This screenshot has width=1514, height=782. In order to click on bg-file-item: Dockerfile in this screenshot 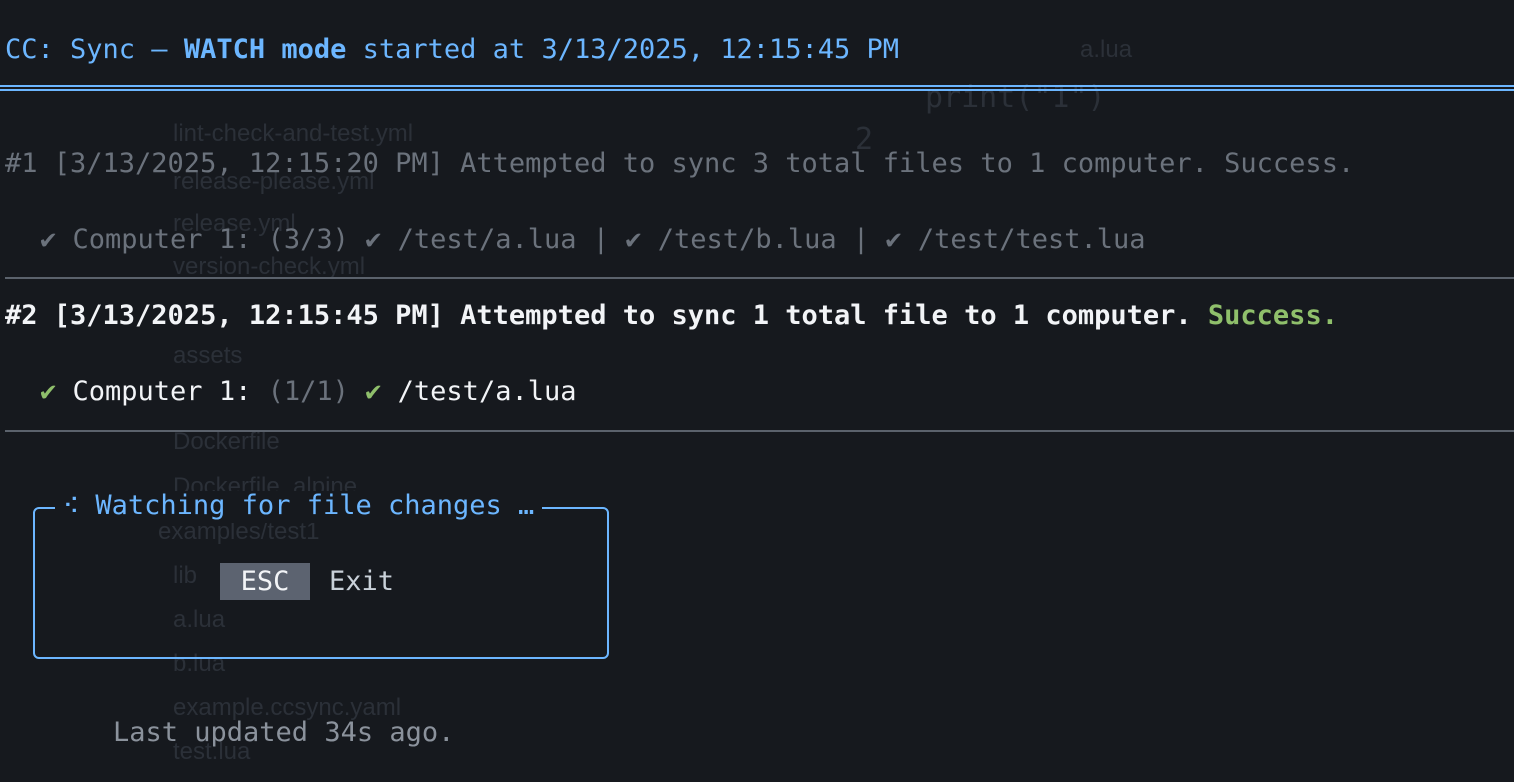, I will do `click(226, 441)`.